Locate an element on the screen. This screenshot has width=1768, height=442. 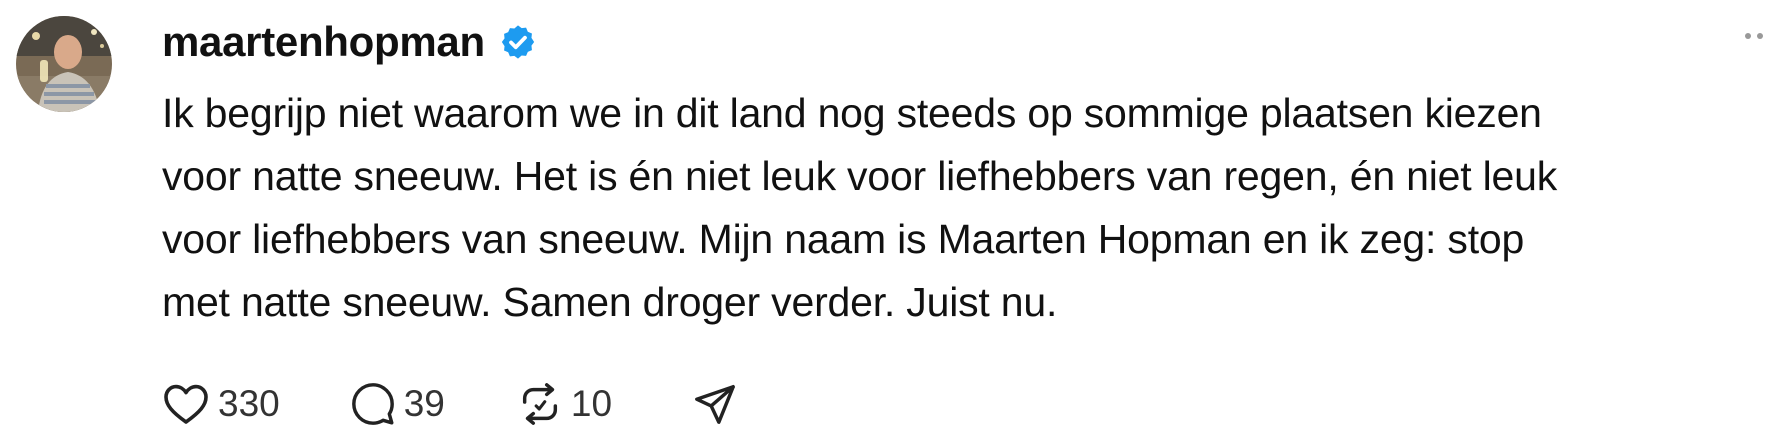
verified-badge-icon is located at coordinates (518, 42).